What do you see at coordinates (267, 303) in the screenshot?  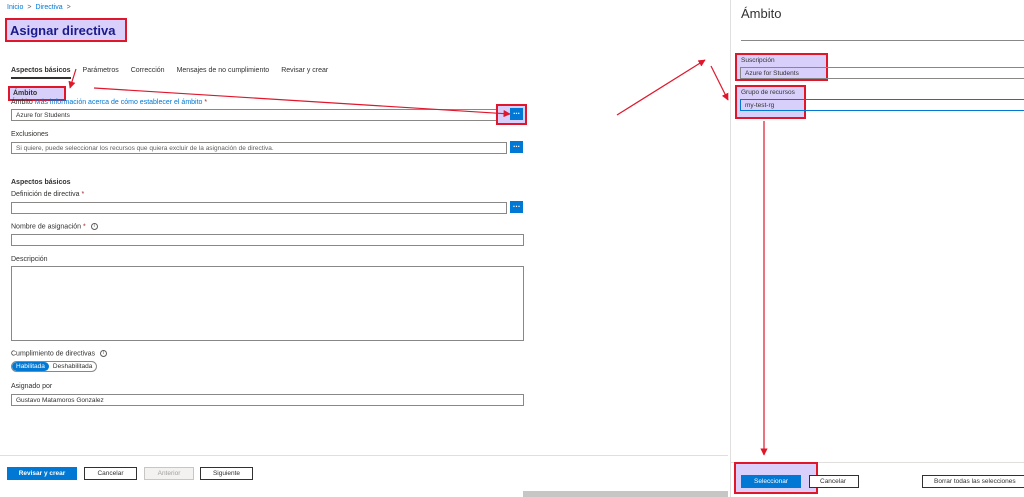 I see `description-textarea` at bounding box center [267, 303].